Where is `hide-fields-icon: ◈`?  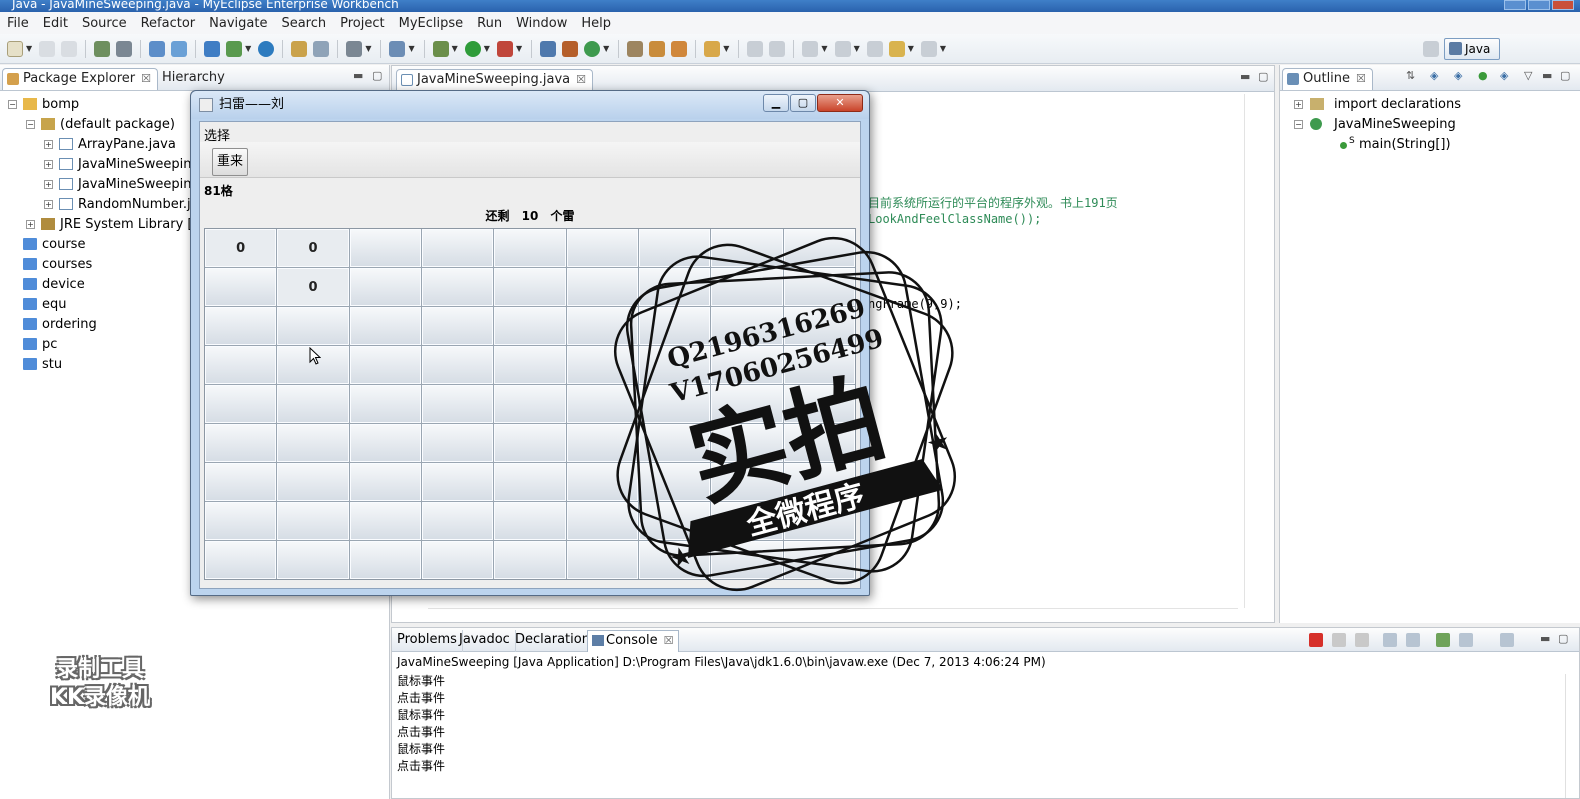
hide-fields-icon: ◈ is located at coordinates (1434, 75).